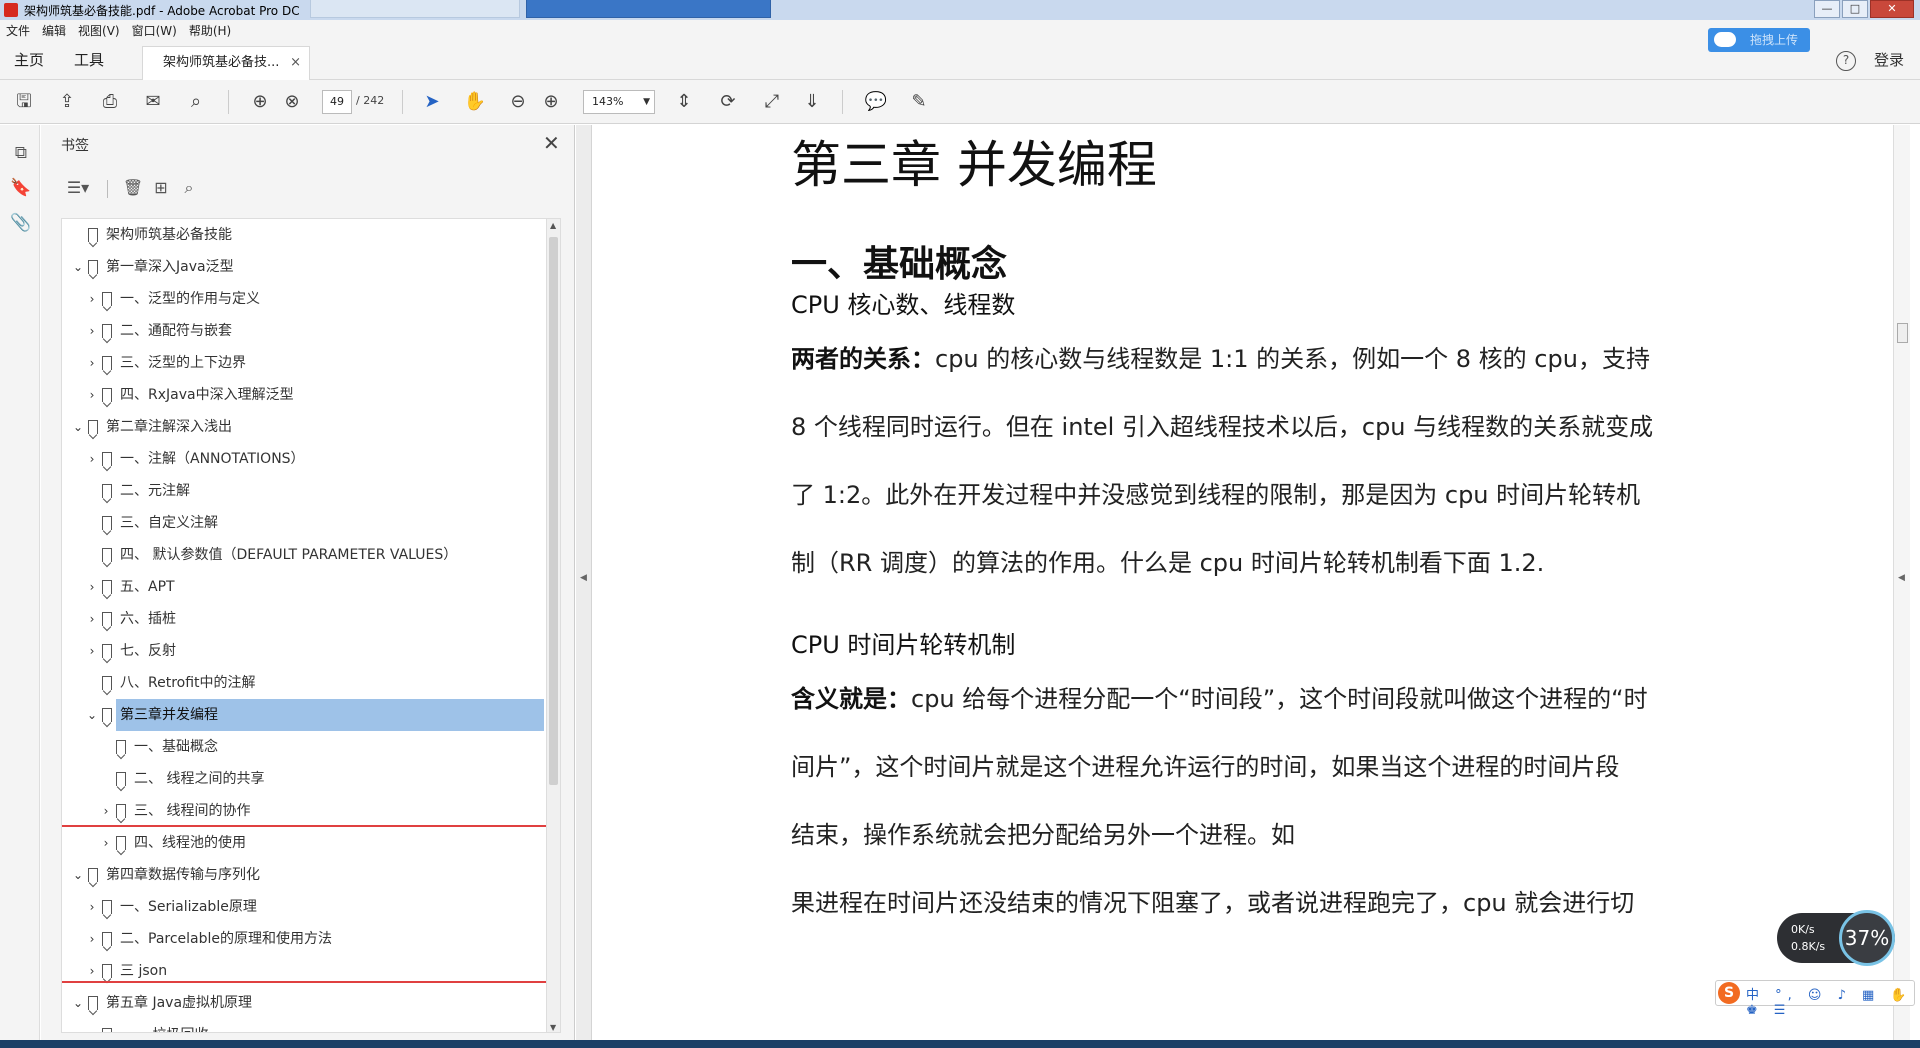 The image size is (1920, 1048). Describe the element at coordinates (304, 427) in the screenshot. I see `bookmark-item: ⌄ 第二章注解深入浅出` at that location.